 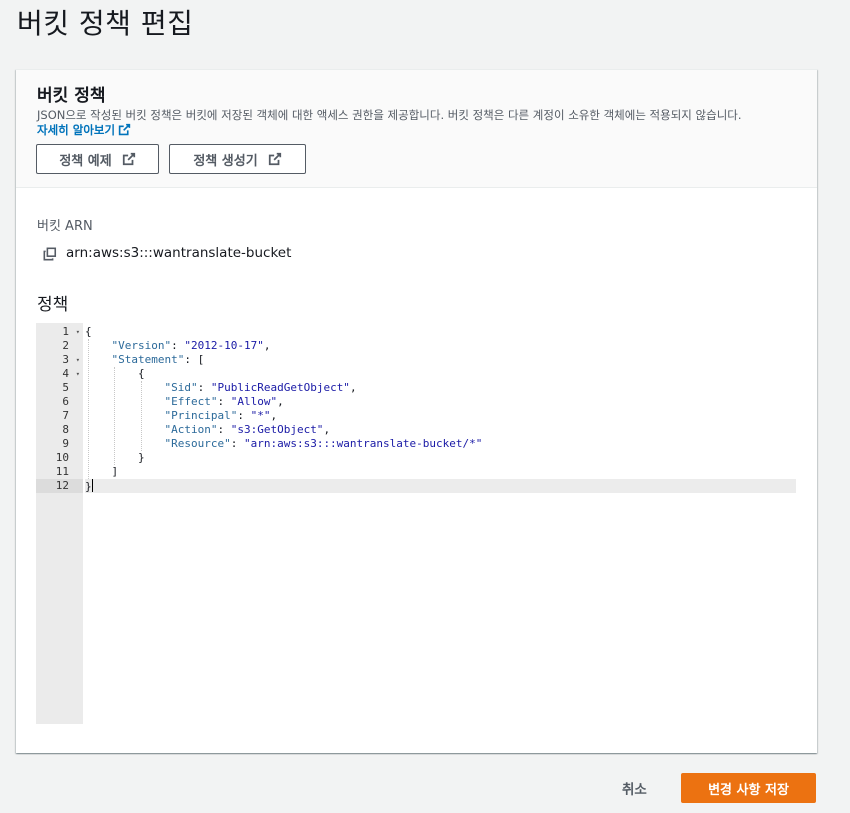 I want to click on line-number: 12, so click(x=59, y=486).